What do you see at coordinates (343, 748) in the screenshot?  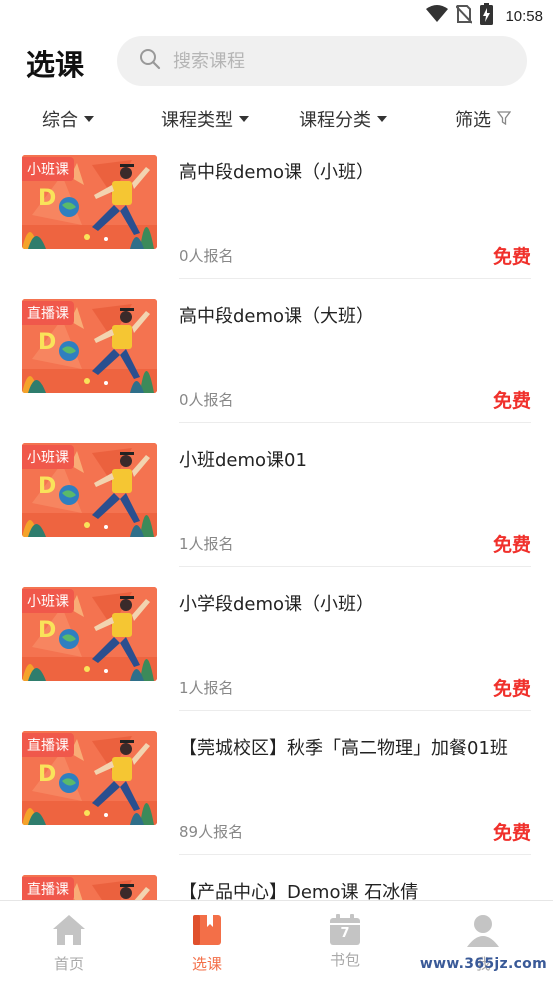 I see `course-title: 【莞城校区】秋季「高二物理」加餐01班` at bounding box center [343, 748].